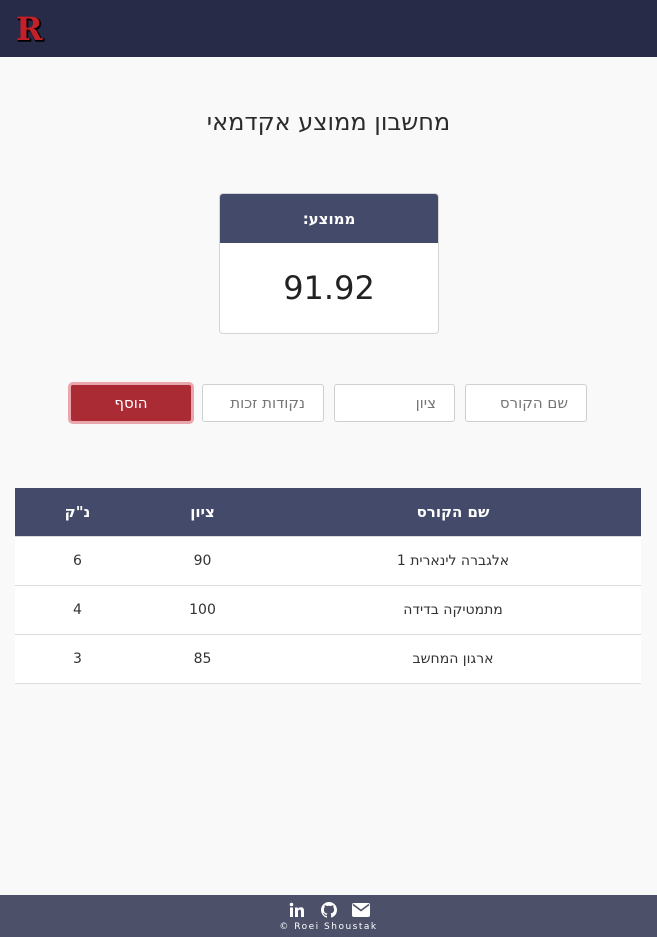 The height and width of the screenshot is (937, 657). What do you see at coordinates (77, 512) in the screenshot?
I see `credits-column-header: נ"ק` at bounding box center [77, 512].